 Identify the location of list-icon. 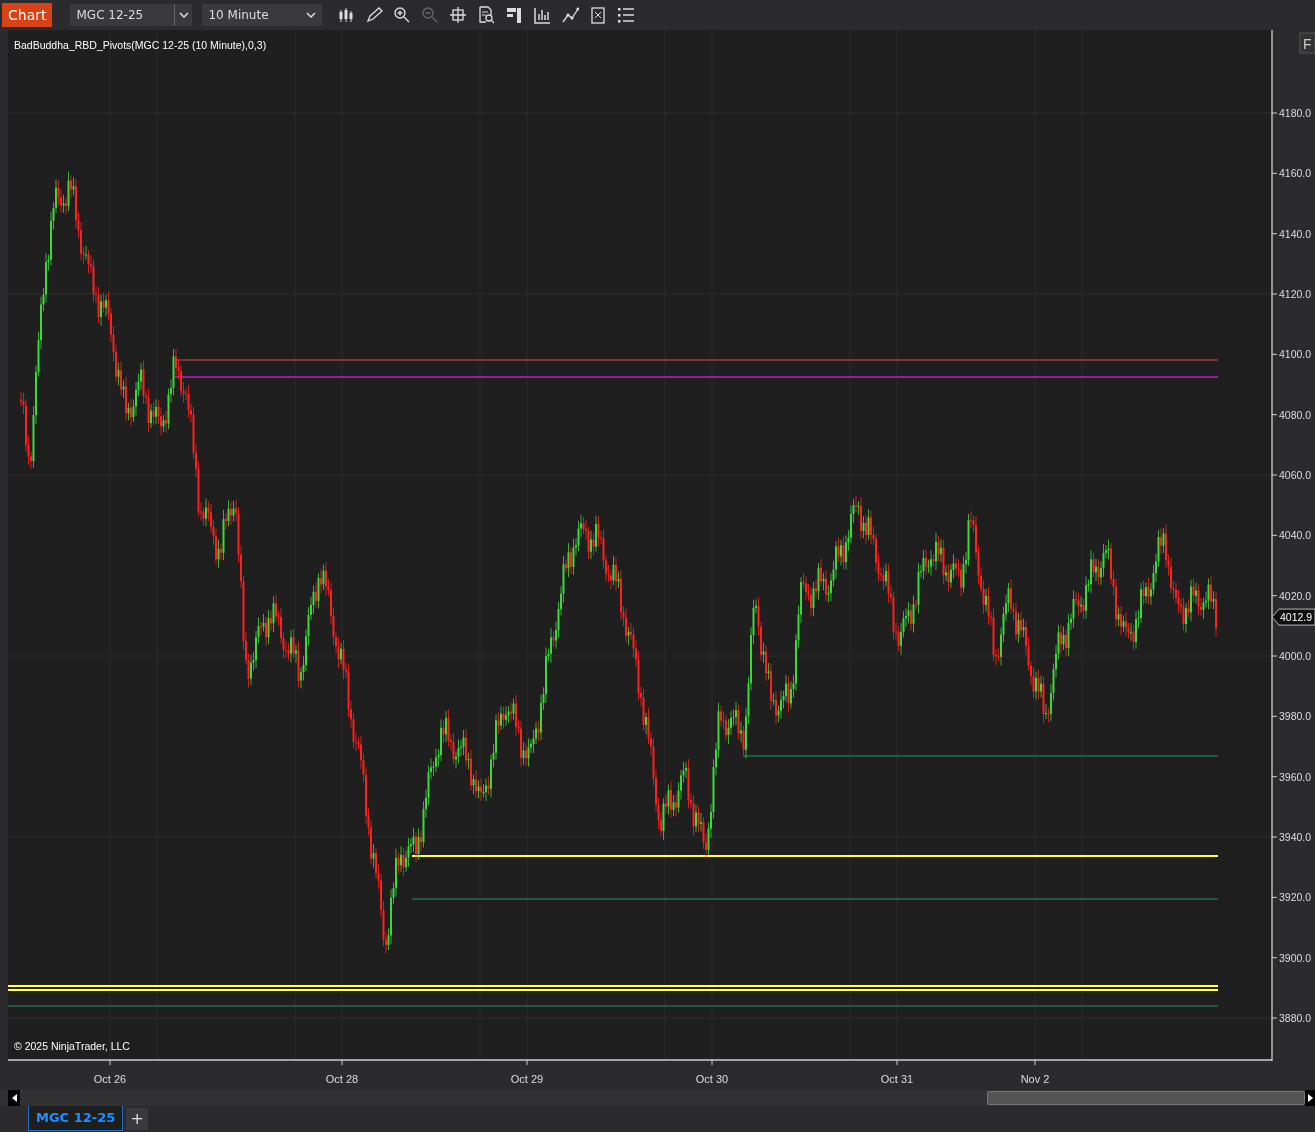
(626, 15).